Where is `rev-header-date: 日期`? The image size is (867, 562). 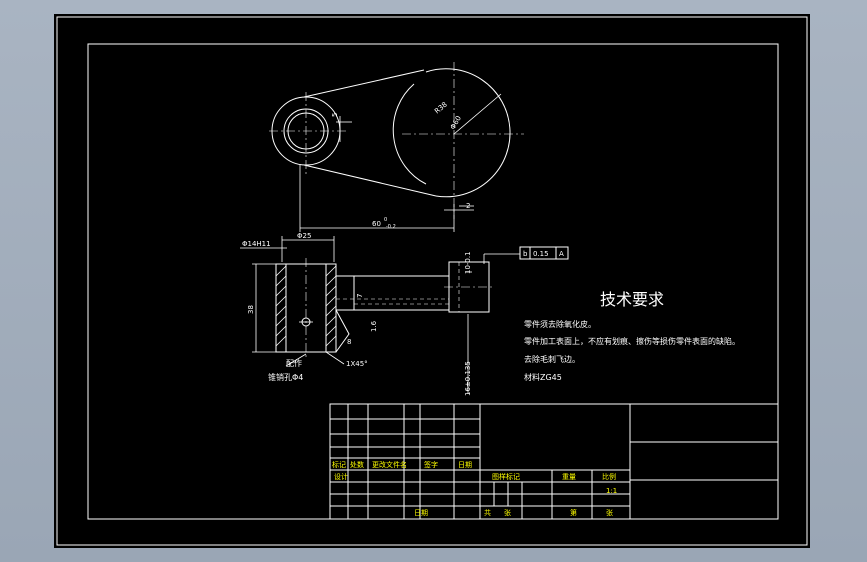 rev-header-date: 日期 is located at coordinates (465, 465).